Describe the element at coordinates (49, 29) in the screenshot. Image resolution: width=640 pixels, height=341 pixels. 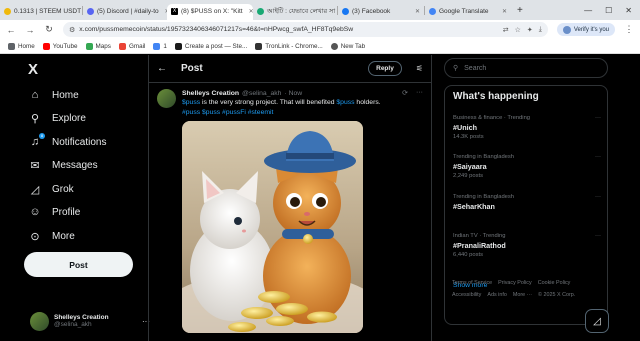
I see `reload-icon: ↻` at that location.